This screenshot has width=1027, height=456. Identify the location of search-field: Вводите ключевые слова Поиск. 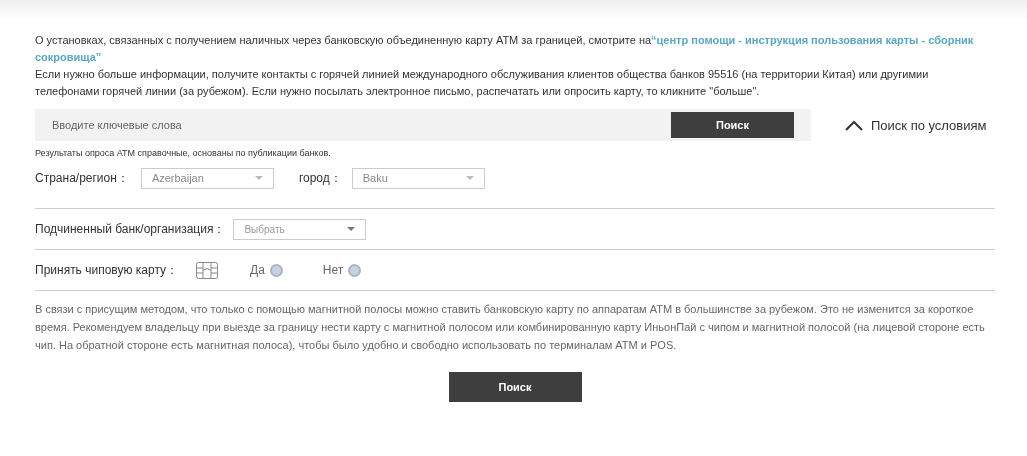
(423, 125).